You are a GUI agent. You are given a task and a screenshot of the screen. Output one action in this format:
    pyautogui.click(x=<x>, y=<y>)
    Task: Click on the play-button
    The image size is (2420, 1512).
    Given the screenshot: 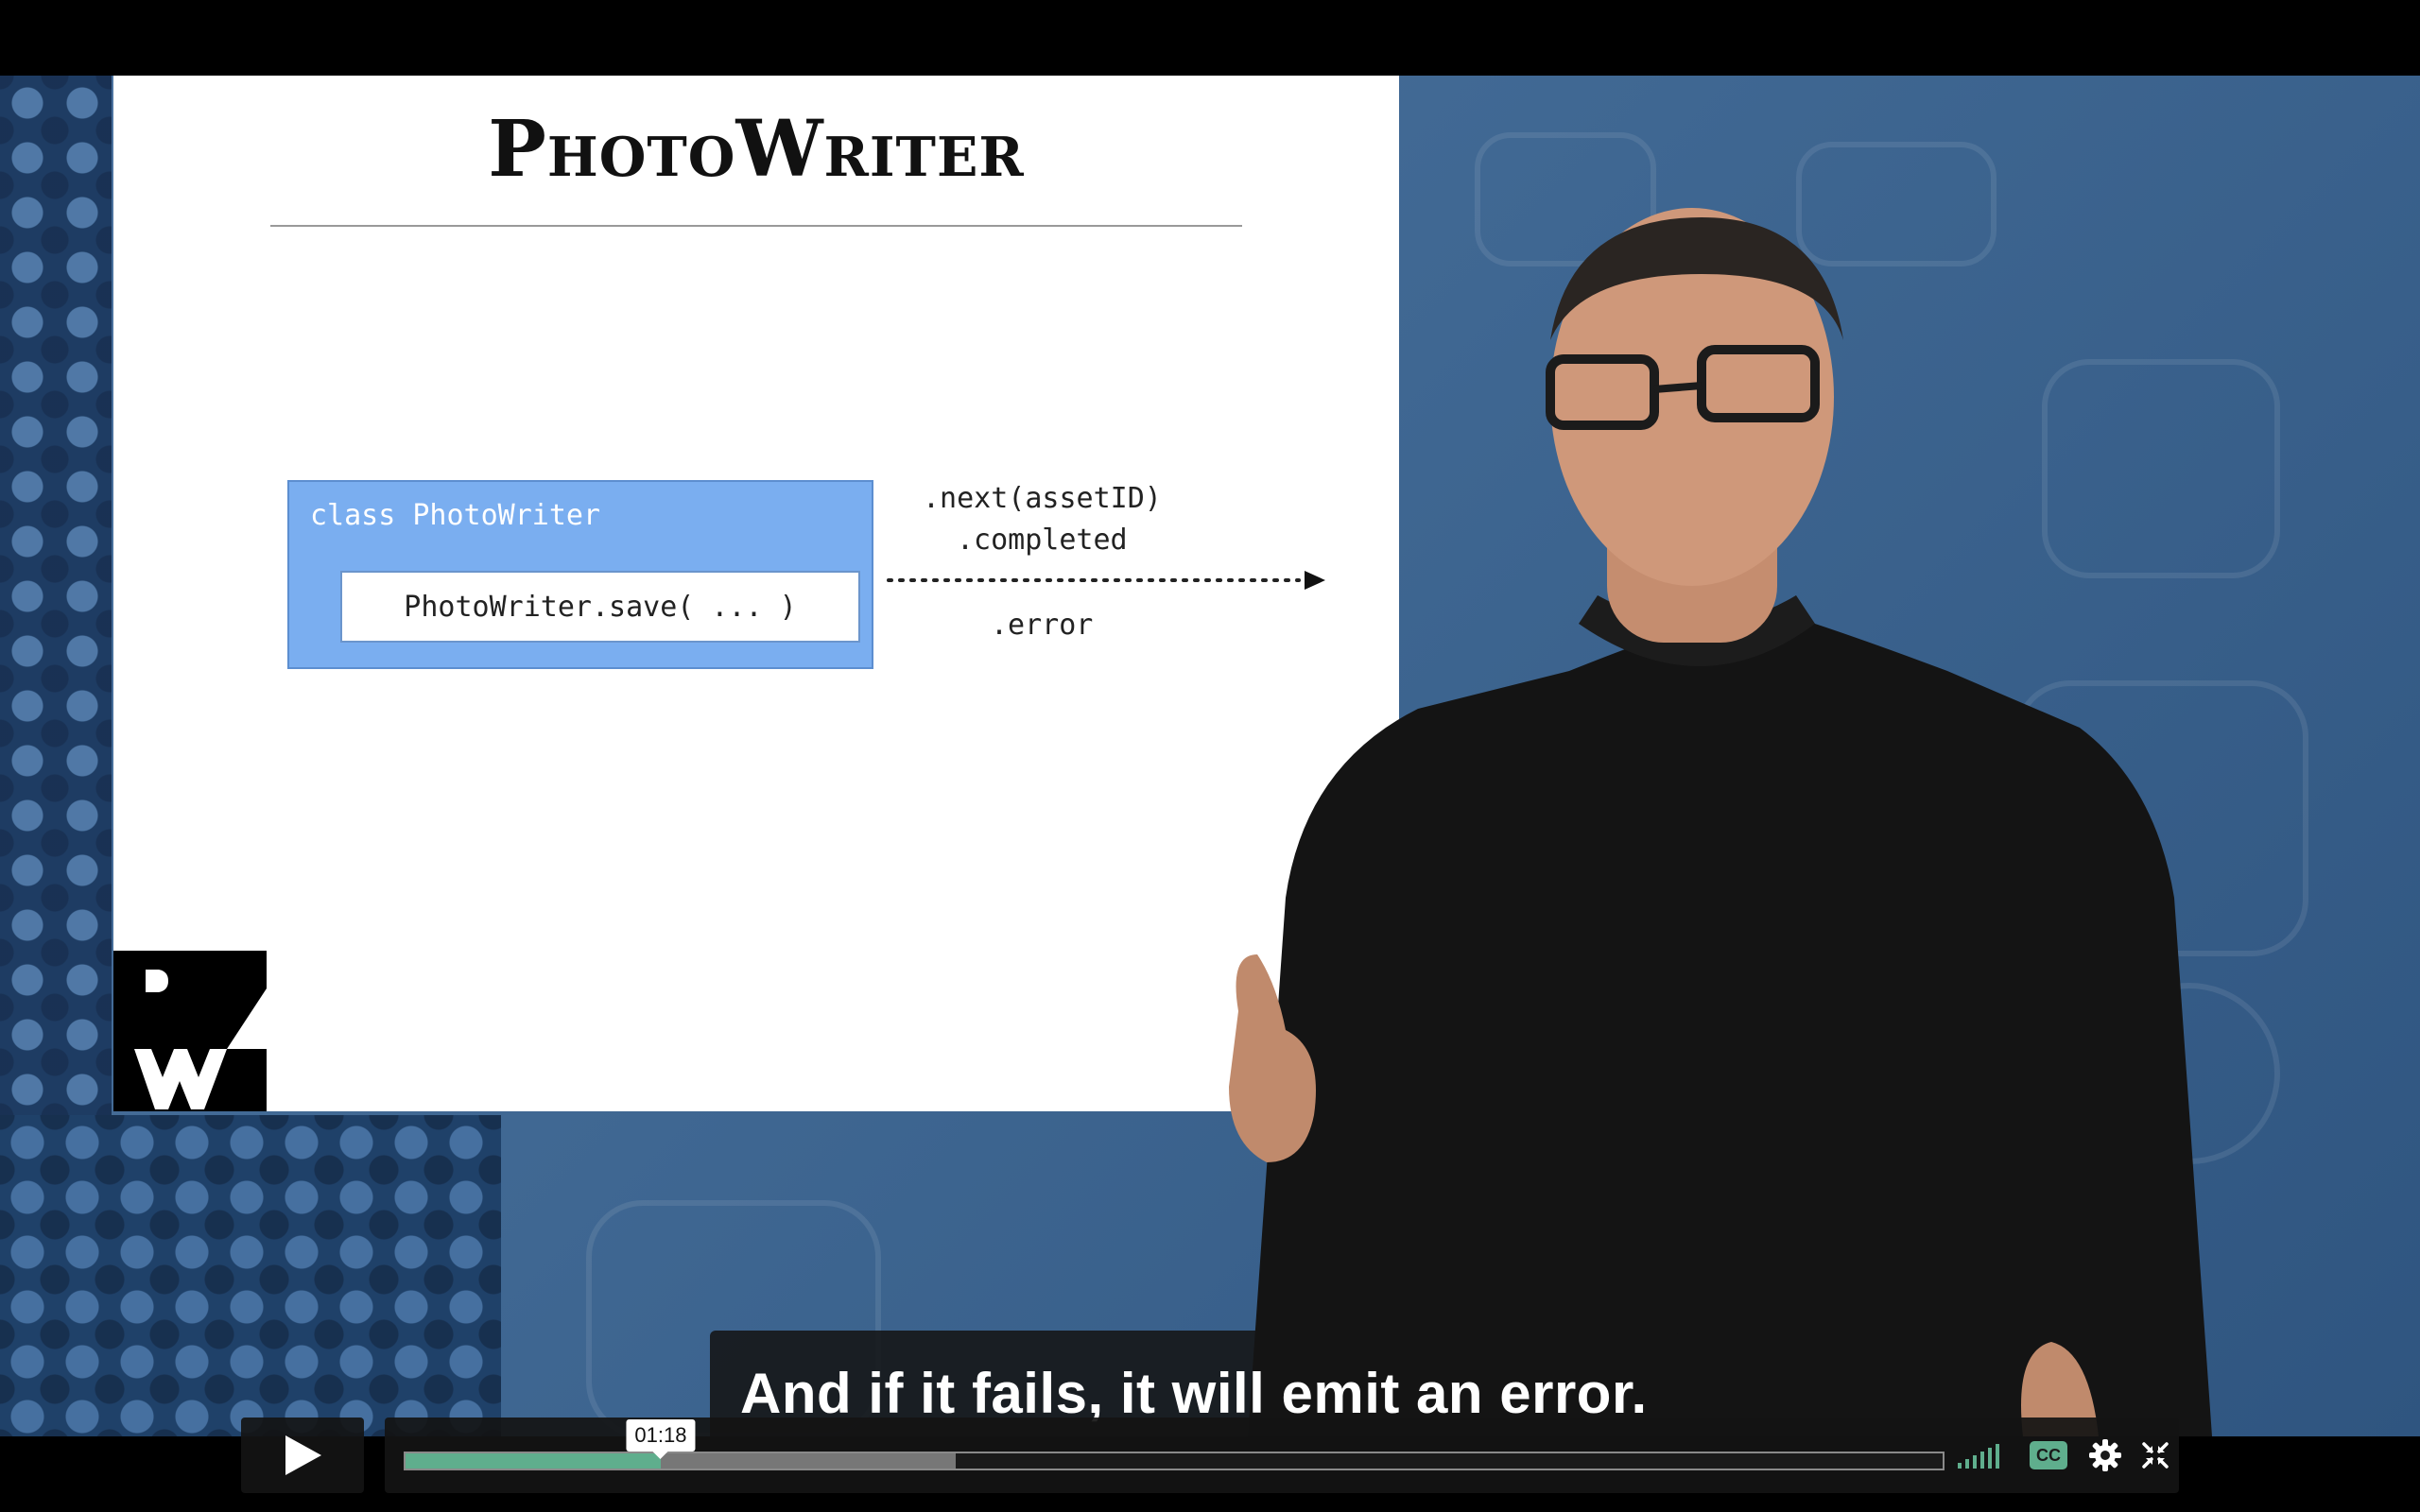 What is the action you would take?
    pyautogui.click(x=302, y=1455)
    